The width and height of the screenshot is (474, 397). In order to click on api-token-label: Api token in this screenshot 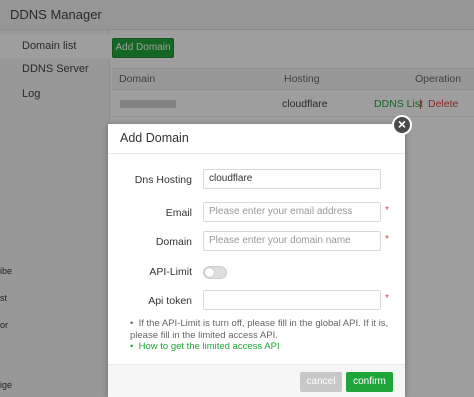, I will do `click(170, 301)`.